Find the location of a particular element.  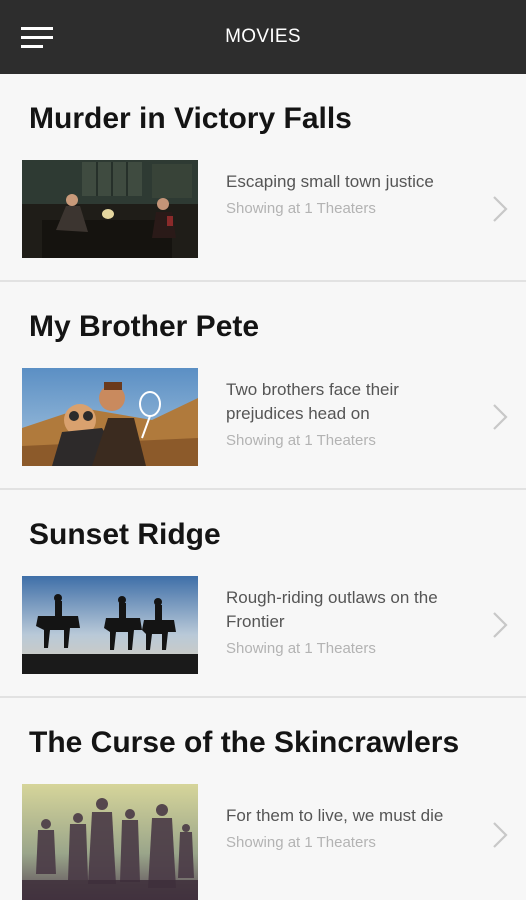

movie-title: Murder in Victory Falls is located at coordinates (190, 118).